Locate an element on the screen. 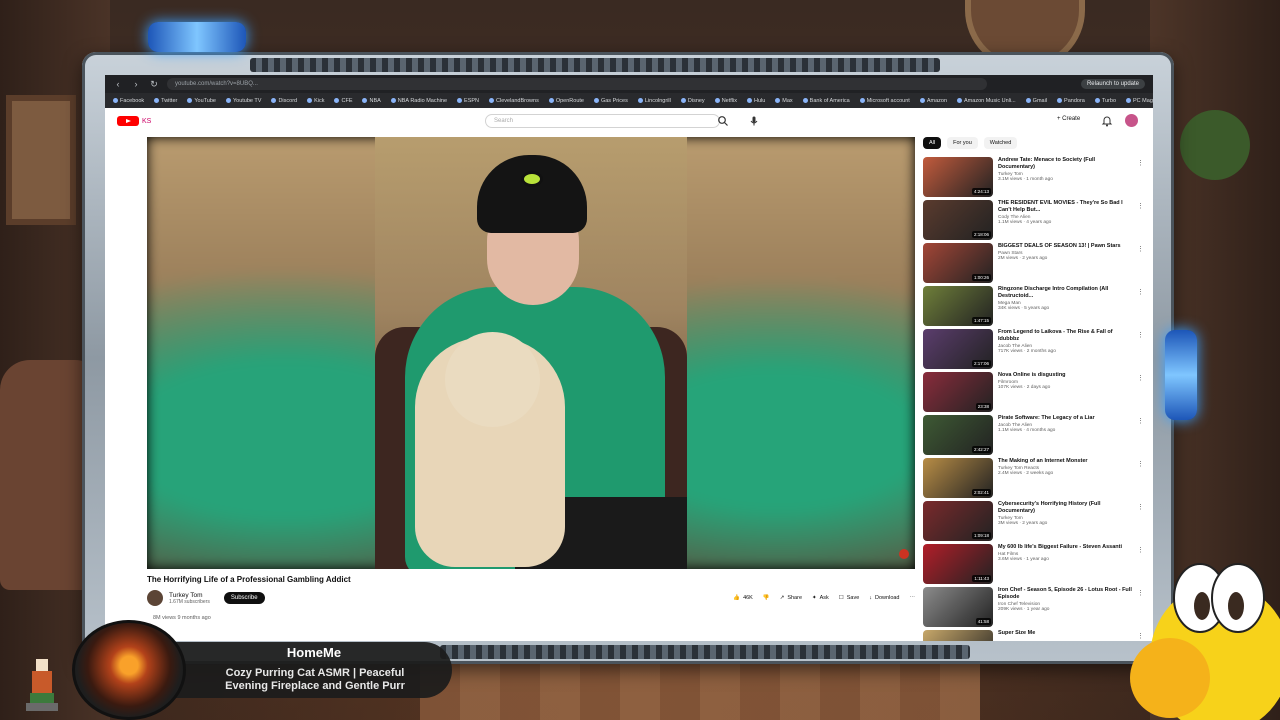 Image resolution: width=1280 pixels, height=720 pixels. recommendation-thumbnail is located at coordinates (958, 635).